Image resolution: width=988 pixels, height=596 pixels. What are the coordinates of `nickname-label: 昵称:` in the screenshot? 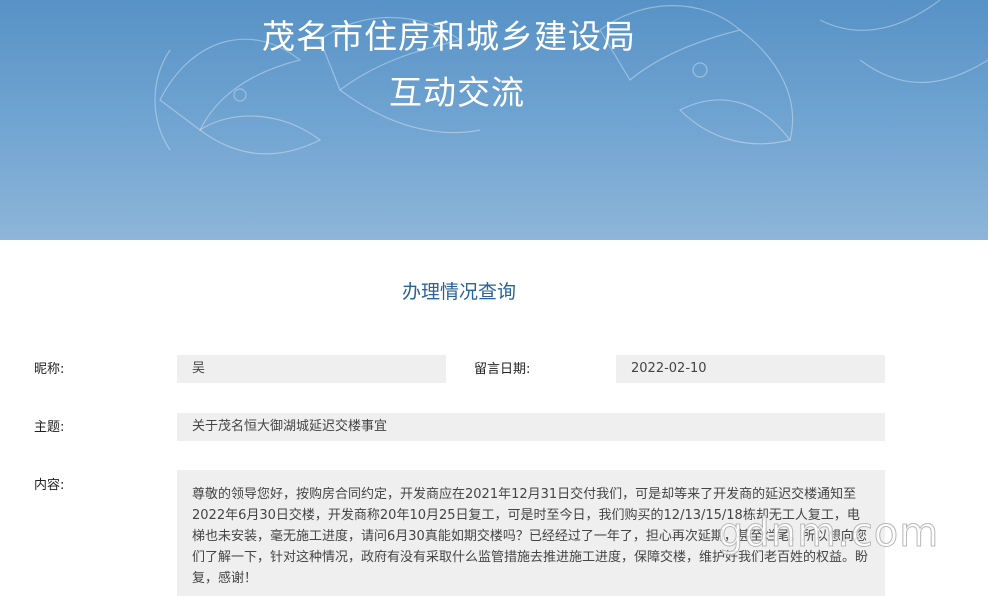 It's located at (49, 369).